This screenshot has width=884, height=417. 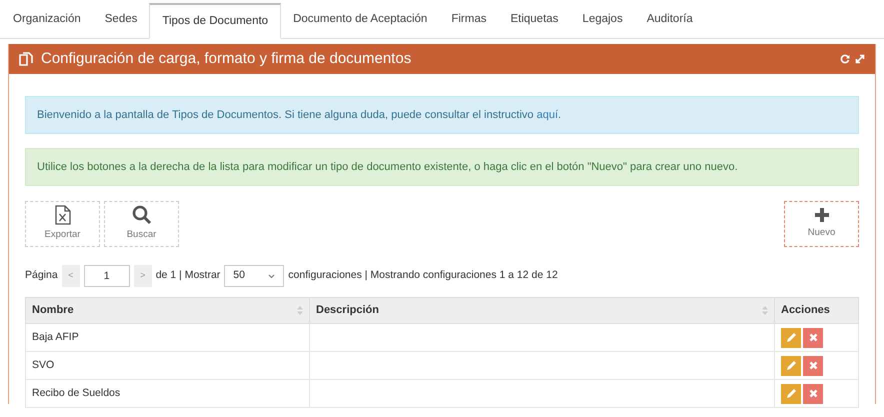 What do you see at coordinates (299, 115) in the screenshot?
I see `info-message: Bienvenido a la pantalla de Tipos de Documentos. Si tiene alguna duda, puede consultar el instructivo aquí.` at bounding box center [299, 115].